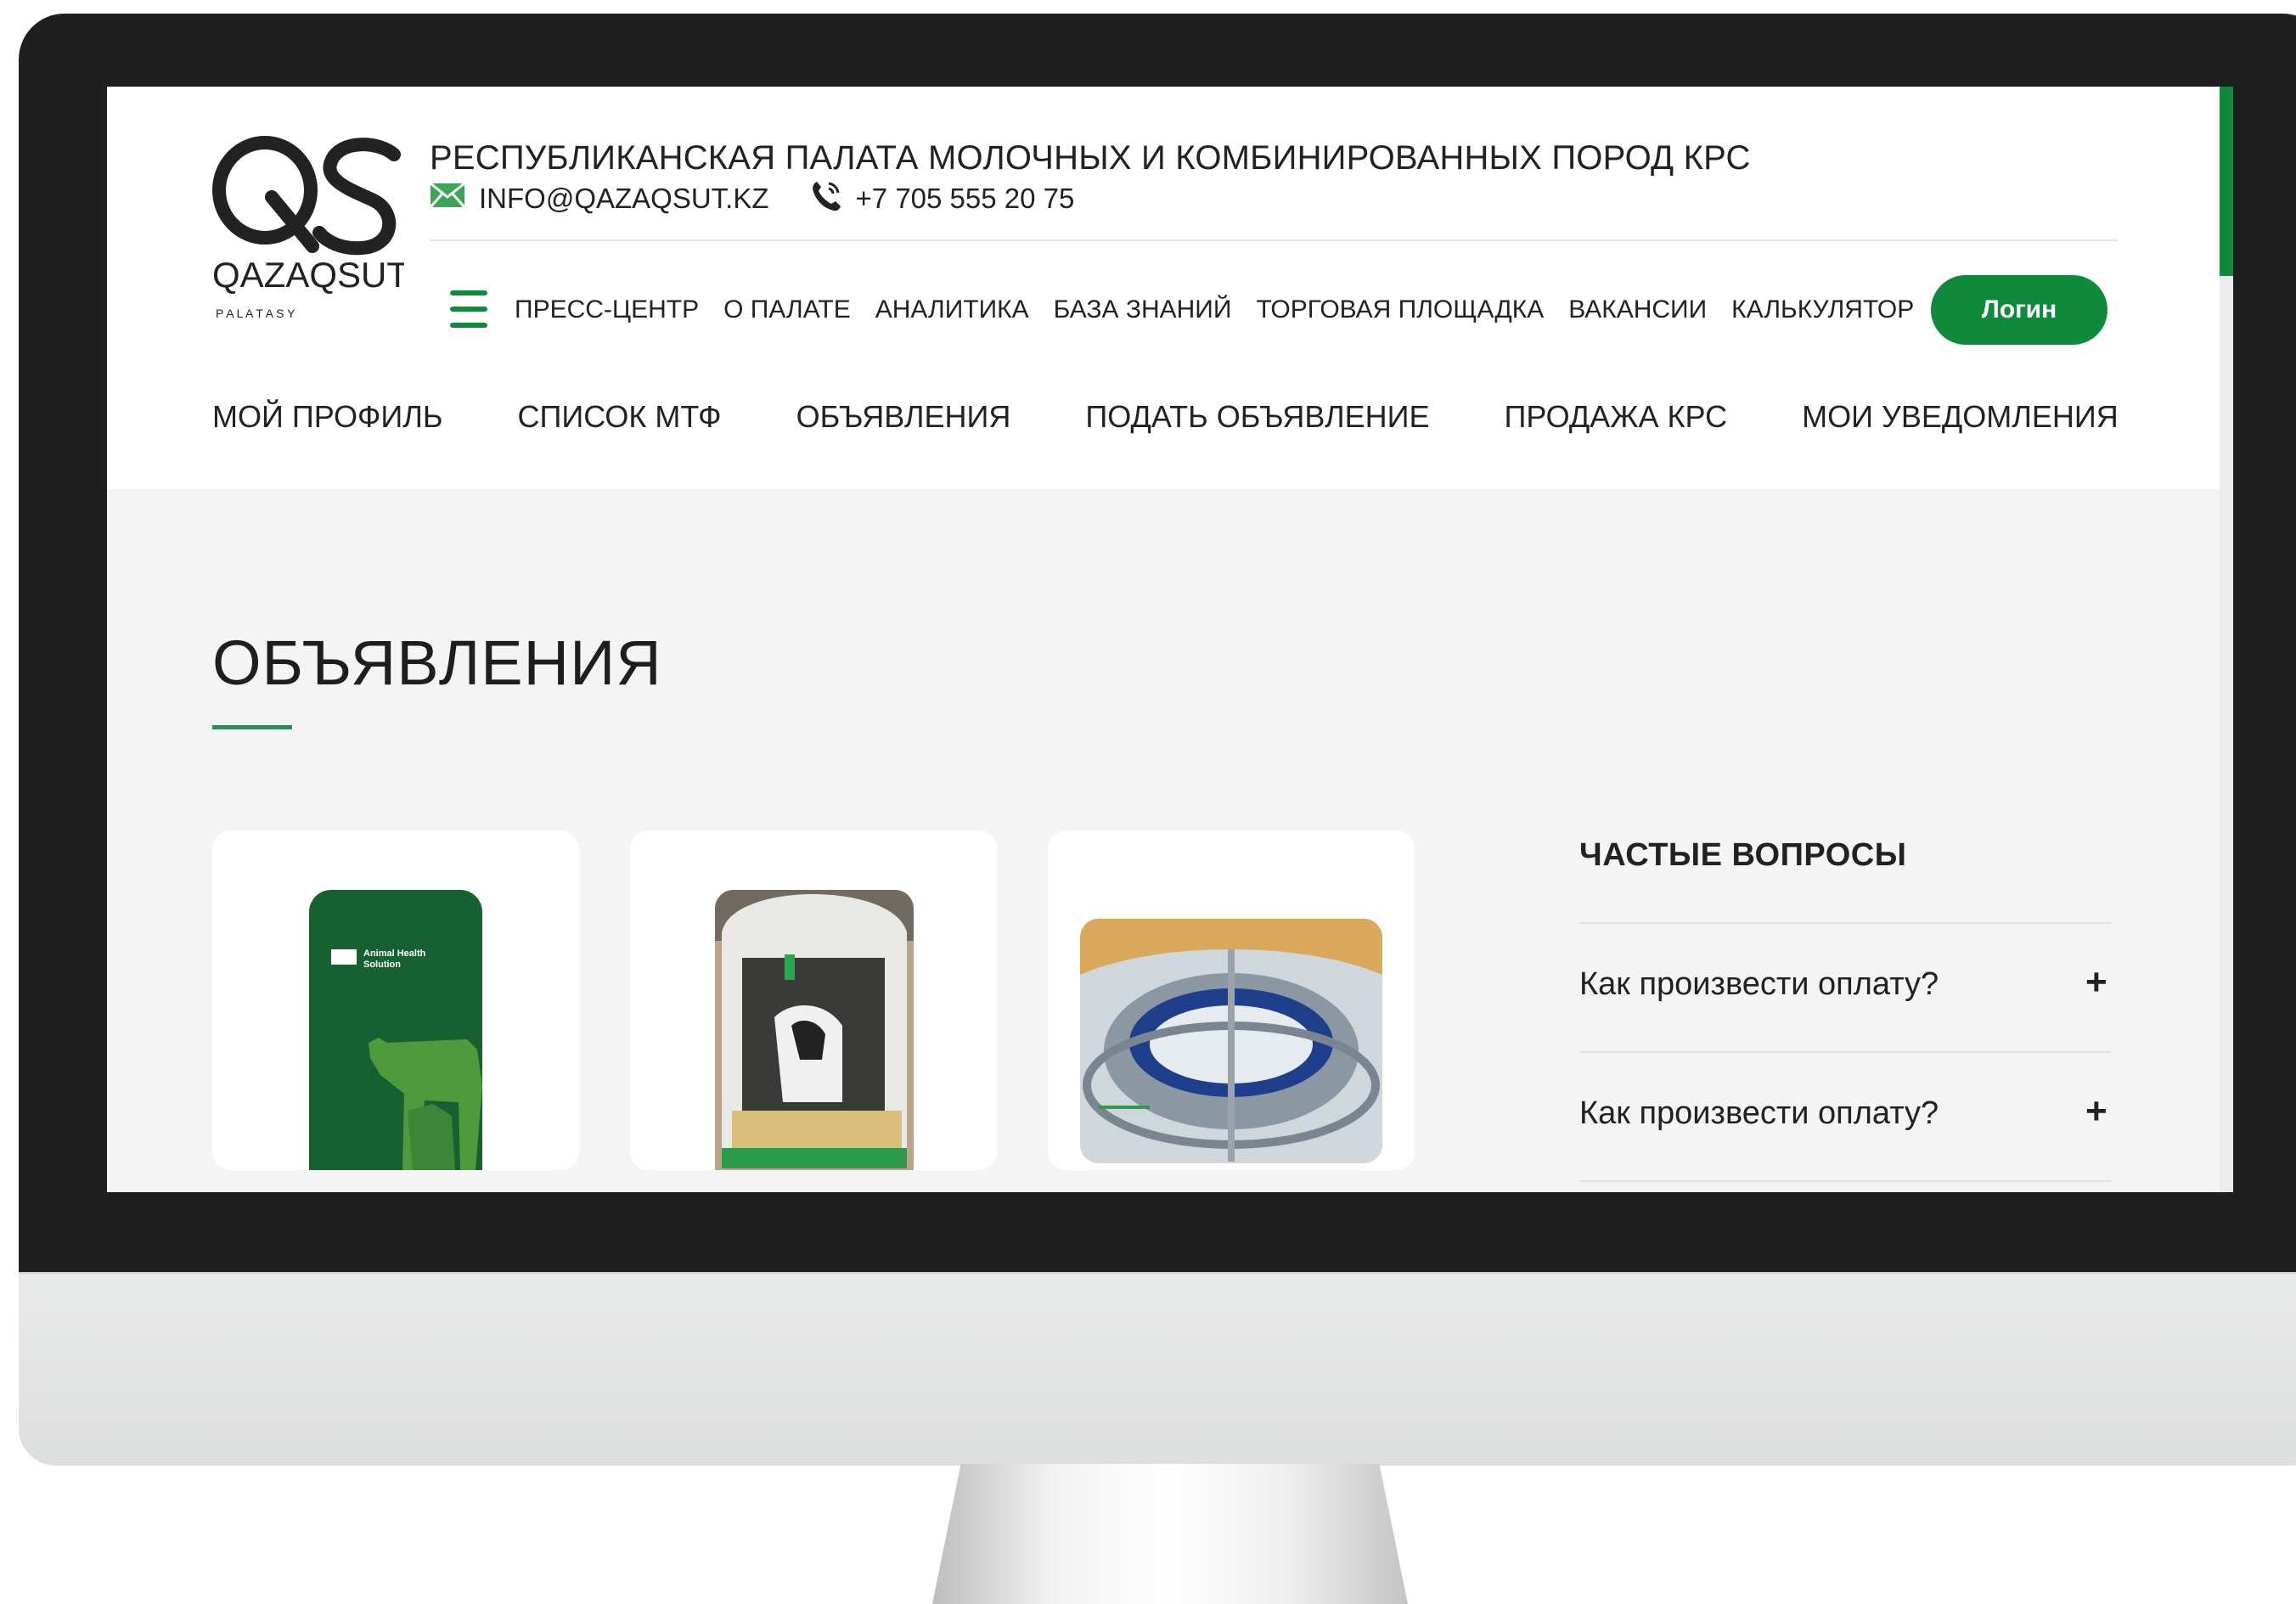 The height and width of the screenshot is (1604, 2296). Describe the element at coordinates (787, 309) in the screenshot. I see `nav-item-about: О ПАЛАТЕ` at that location.